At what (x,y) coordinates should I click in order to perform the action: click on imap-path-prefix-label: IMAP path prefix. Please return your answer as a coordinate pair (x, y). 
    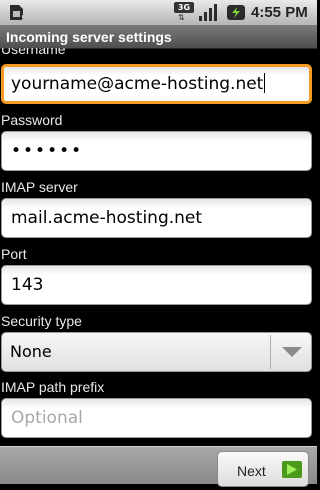
    Looking at the image, I should click on (53, 387).